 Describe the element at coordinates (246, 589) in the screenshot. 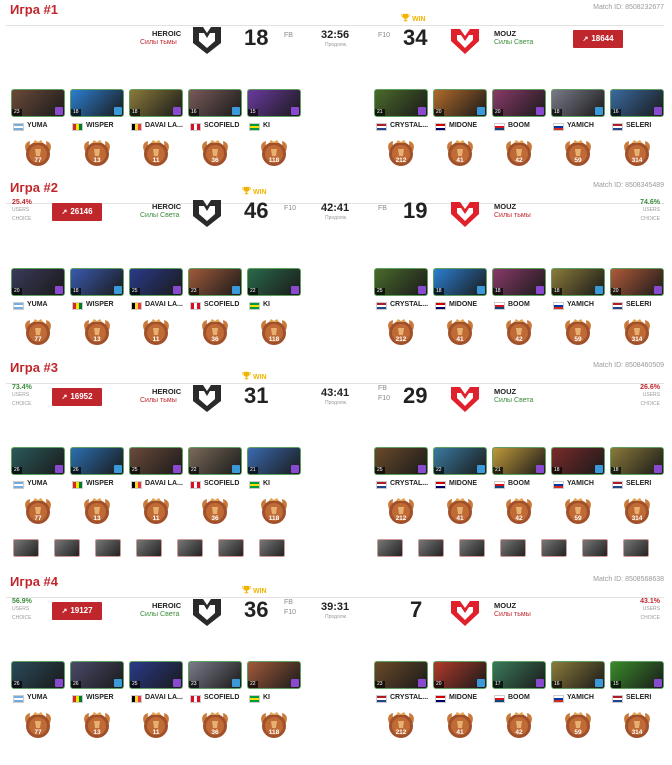

I see `trophy-icon` at that location.